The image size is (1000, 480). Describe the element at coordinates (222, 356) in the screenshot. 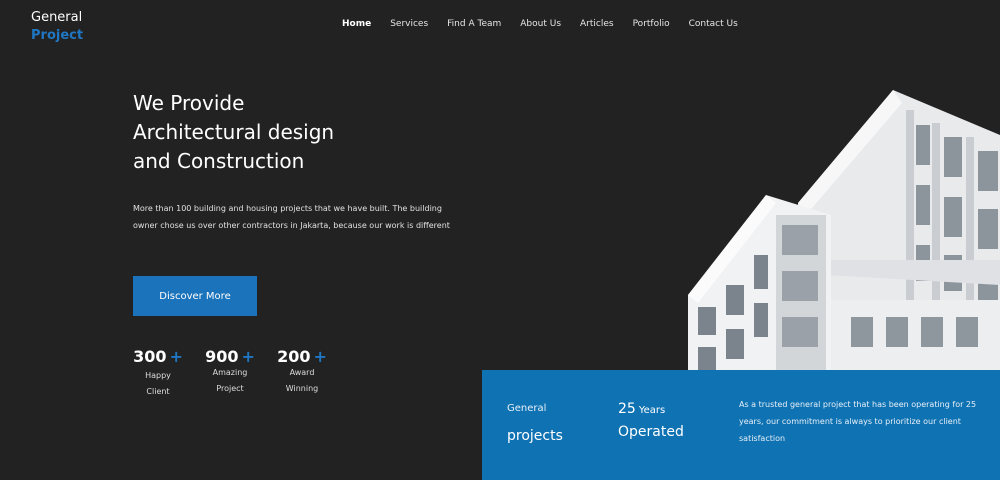

I see `stat-number: 900` at that location.